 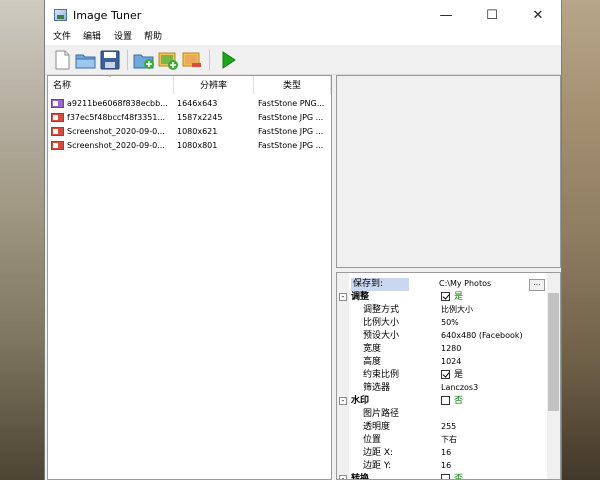 I want to click on property-value: 比例大小, so click(x=457, y=310).